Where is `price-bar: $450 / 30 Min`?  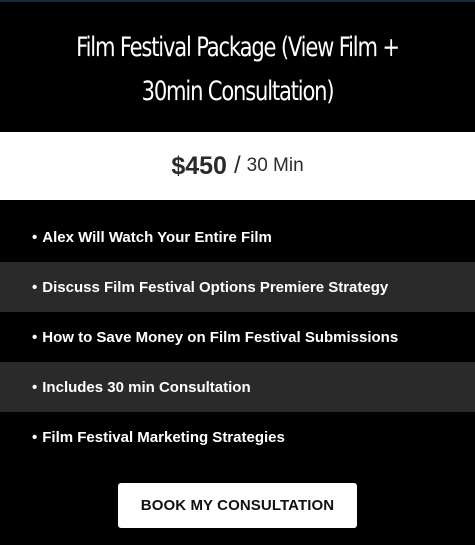 price-bar: $450 / 30 Min is located at coordinates (237, 166).